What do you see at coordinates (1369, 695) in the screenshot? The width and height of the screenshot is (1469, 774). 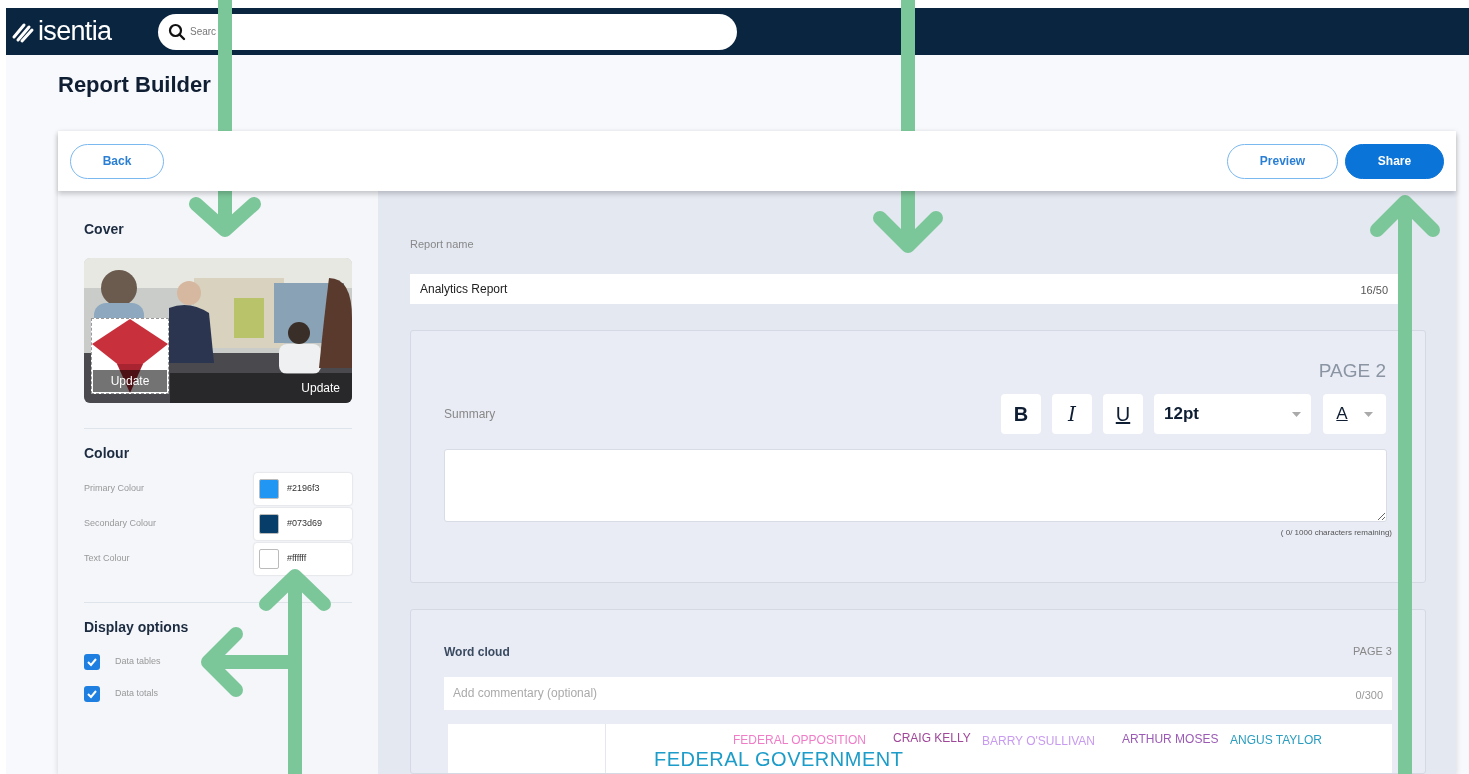 I see `character-counter: 0/300` at bounding box center [1369, 695].